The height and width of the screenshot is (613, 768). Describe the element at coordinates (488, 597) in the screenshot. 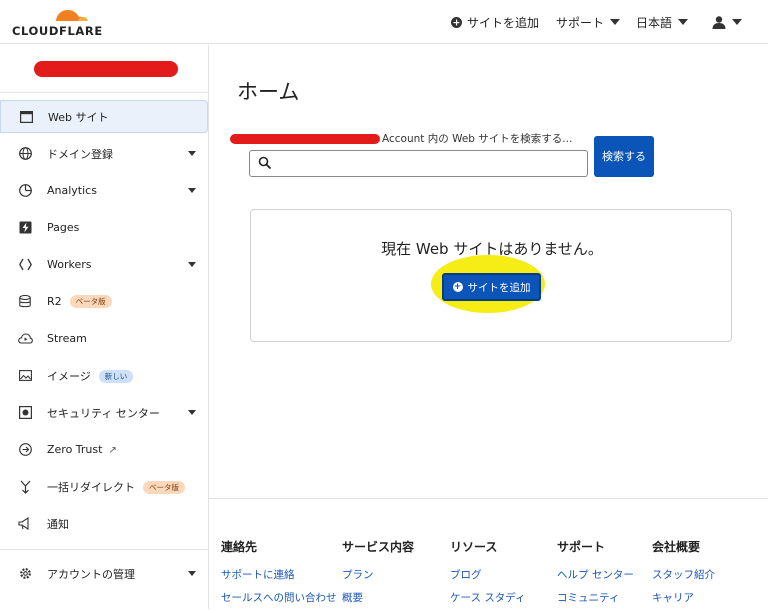

I see `footer-link: ケース スタディ` at that location.